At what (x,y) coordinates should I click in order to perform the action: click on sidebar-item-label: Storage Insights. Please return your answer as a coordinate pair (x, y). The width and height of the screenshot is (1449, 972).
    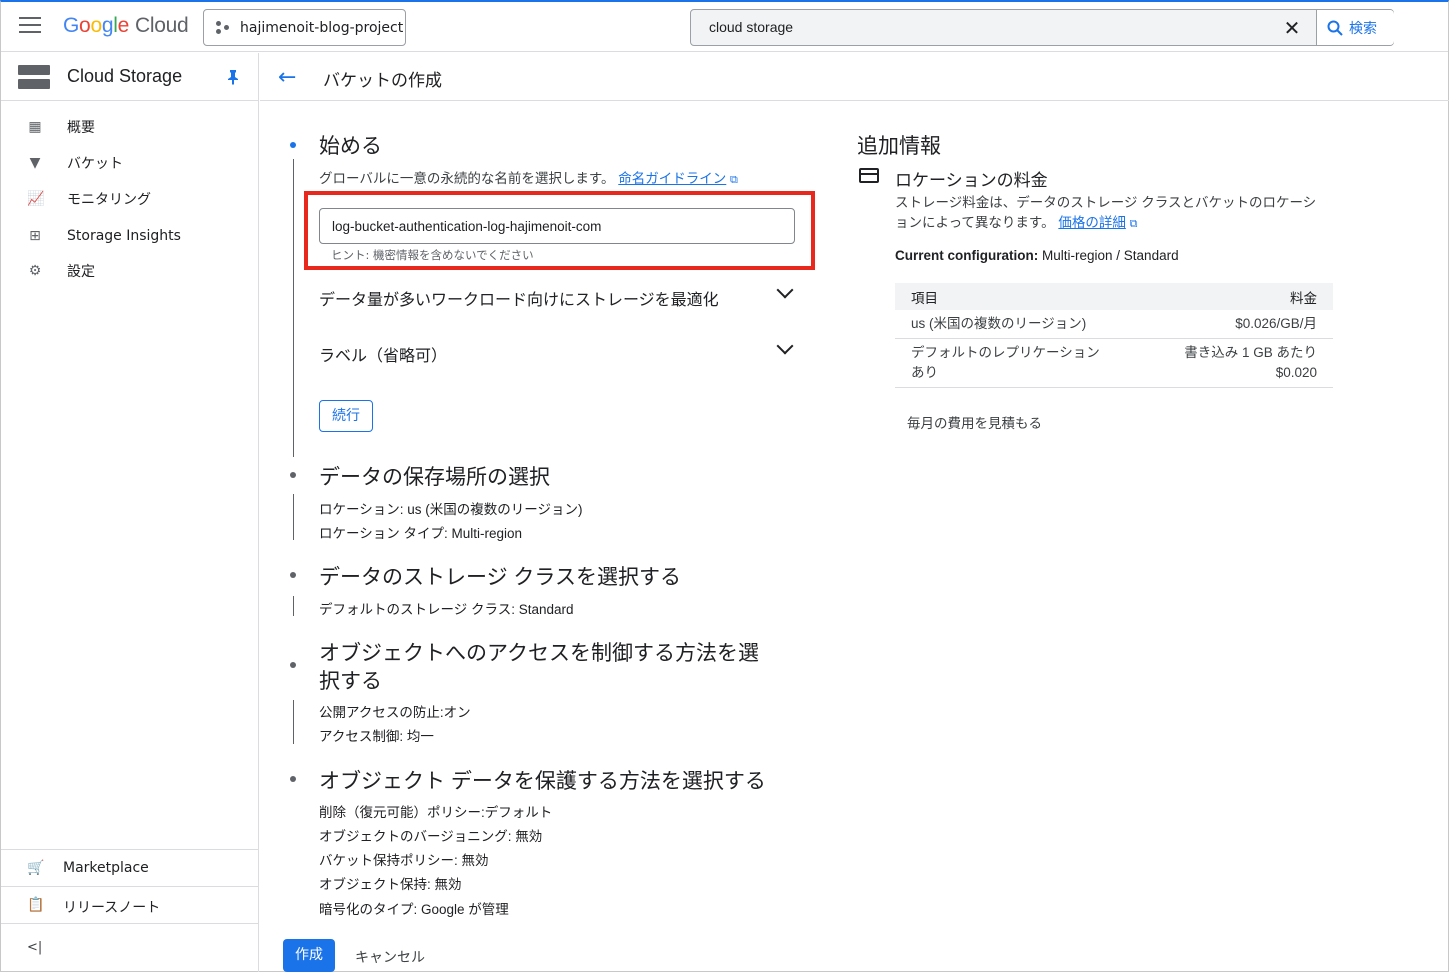
    Looking at the image, I should click on (124, 236).